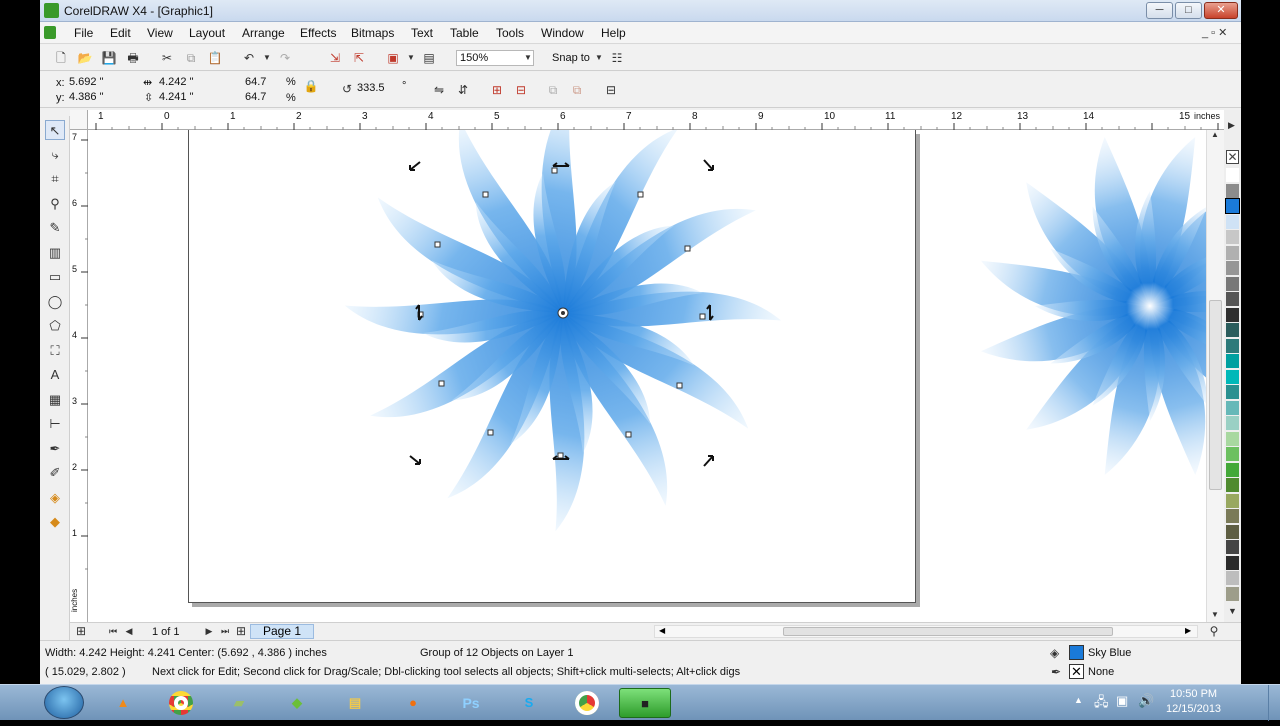 The height and width of the screenshot is (726, 1280). Describe the element at coordinates (160, 33) in the screenshot. I see `menu-view: View` at that location.